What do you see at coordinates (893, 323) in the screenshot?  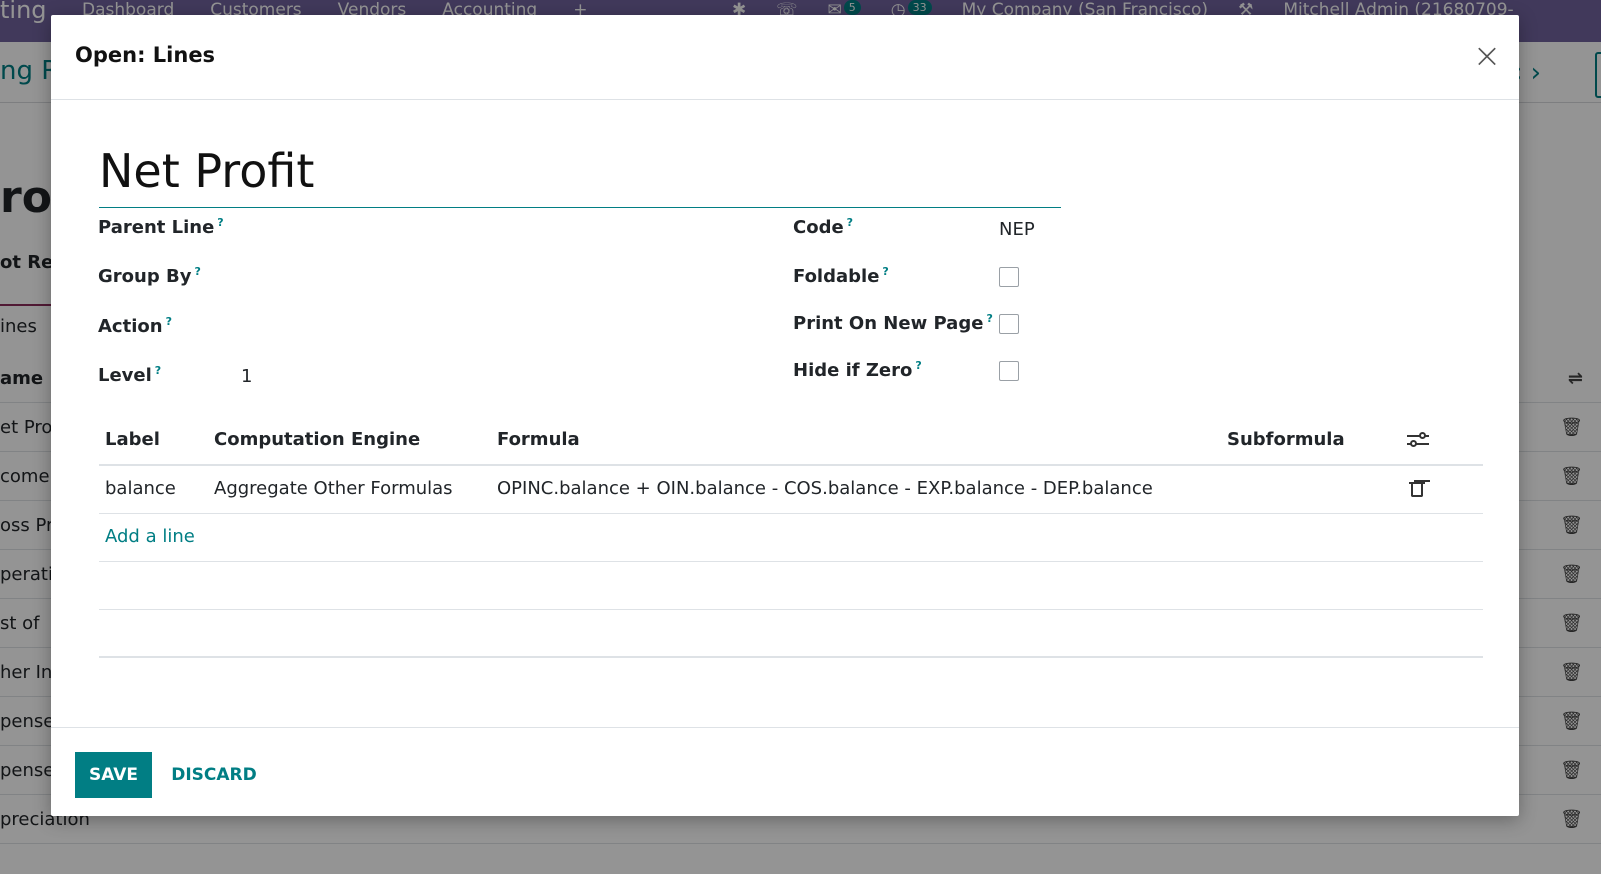 I see `print-on-new-page-label: Print On New Page?` at bounding box center [893, 323].